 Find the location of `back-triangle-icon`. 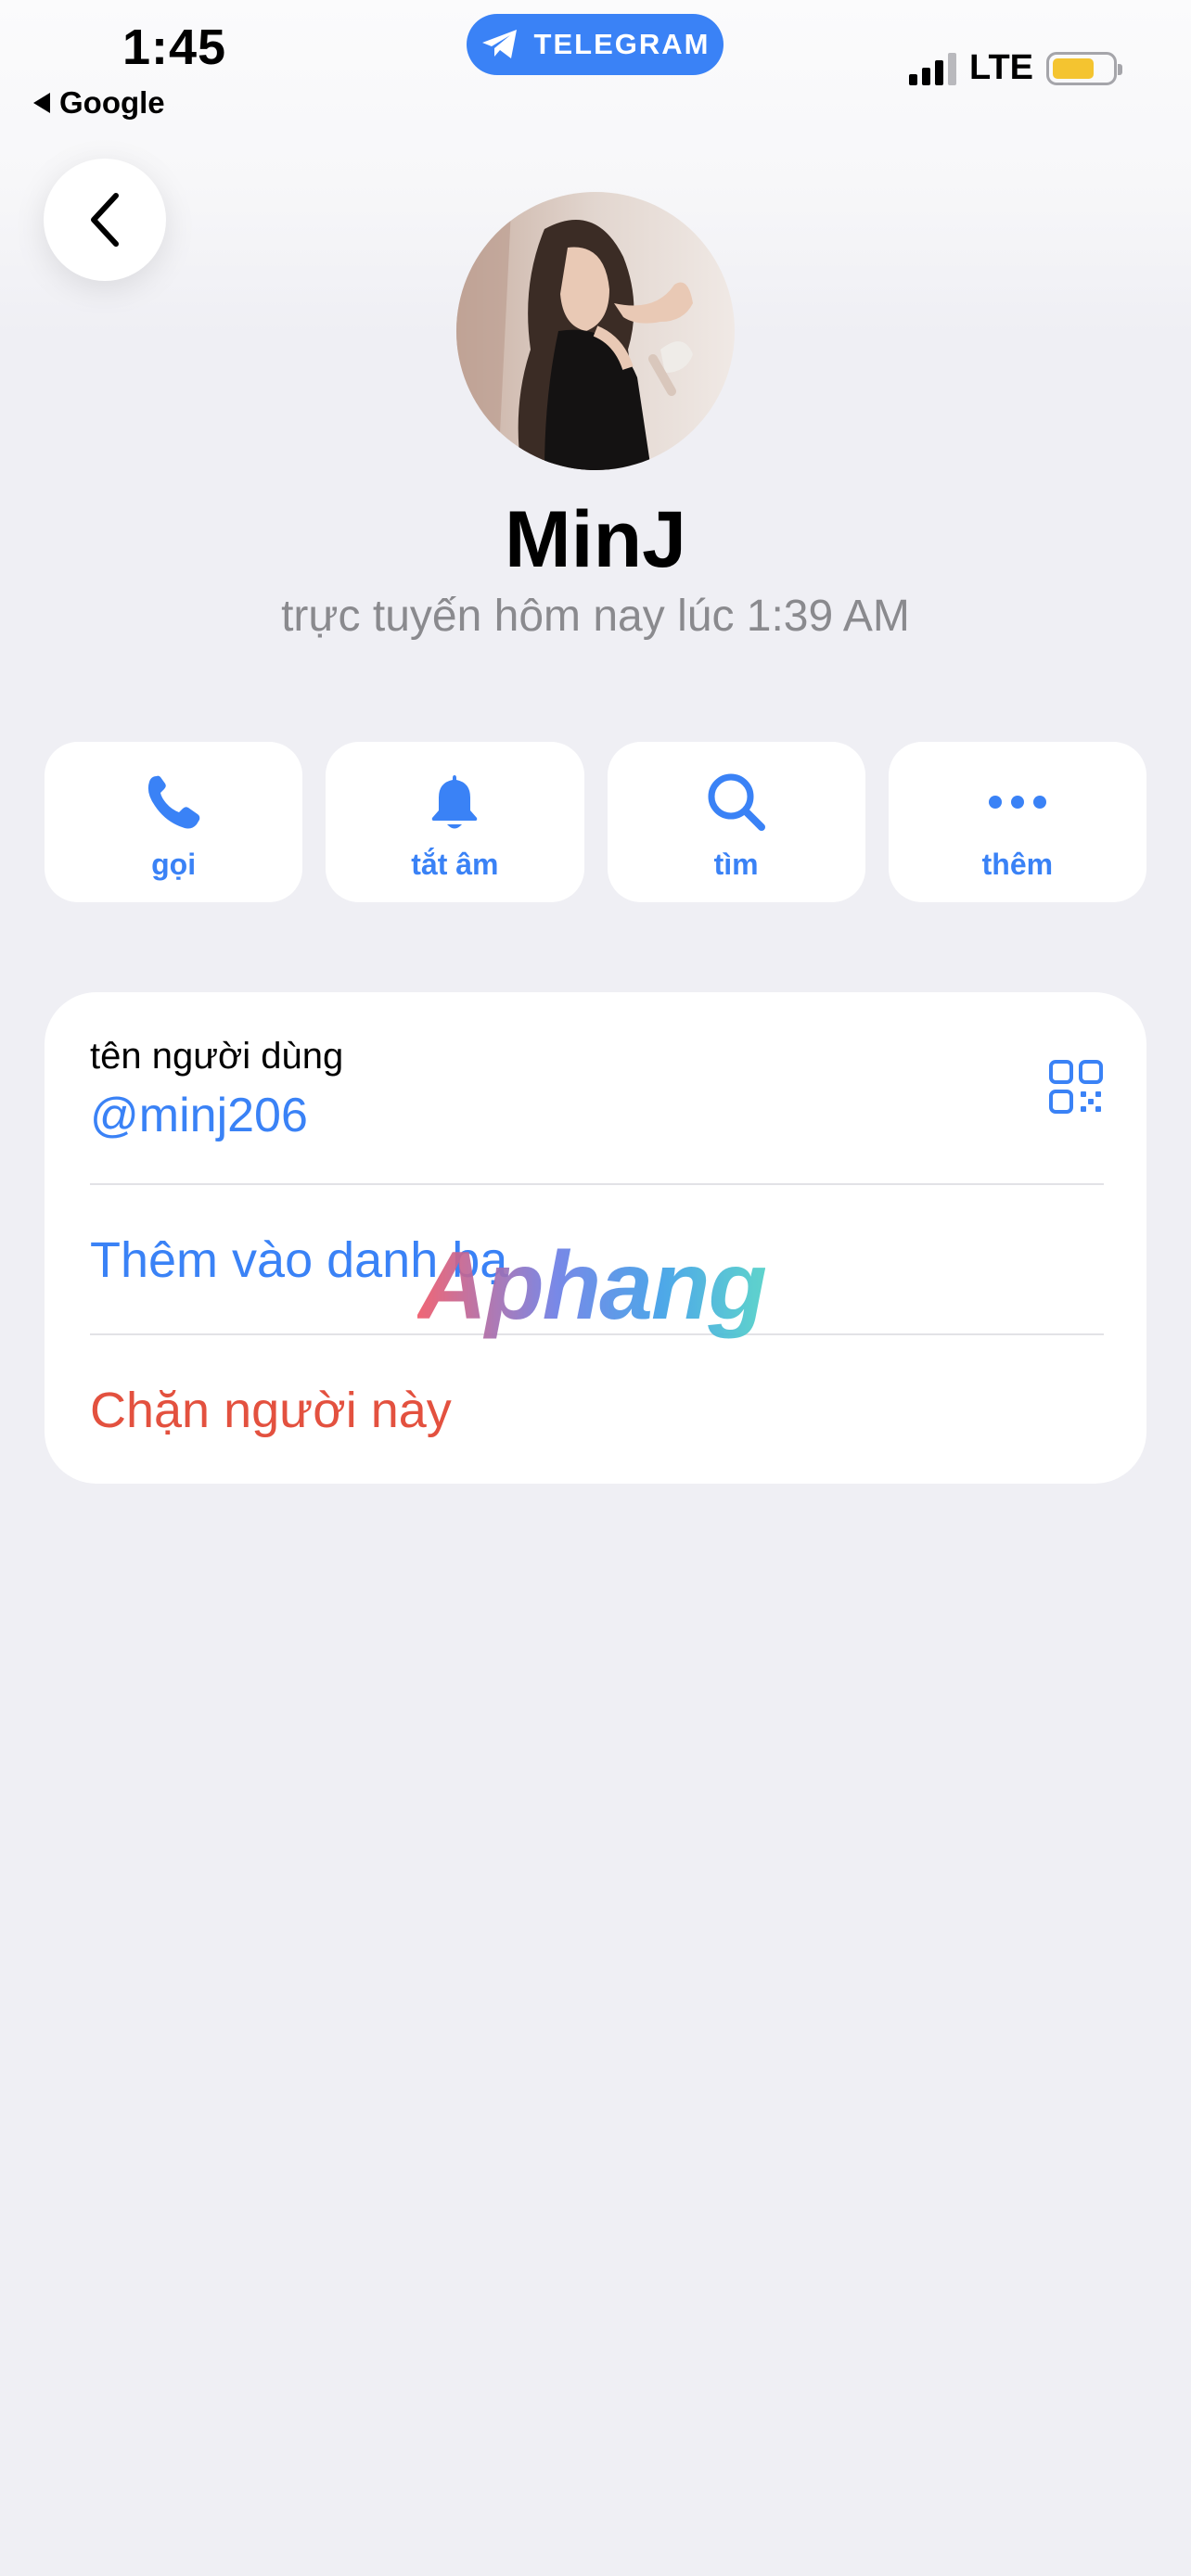

back-triangle-icon is located at coordinates (41, 103).